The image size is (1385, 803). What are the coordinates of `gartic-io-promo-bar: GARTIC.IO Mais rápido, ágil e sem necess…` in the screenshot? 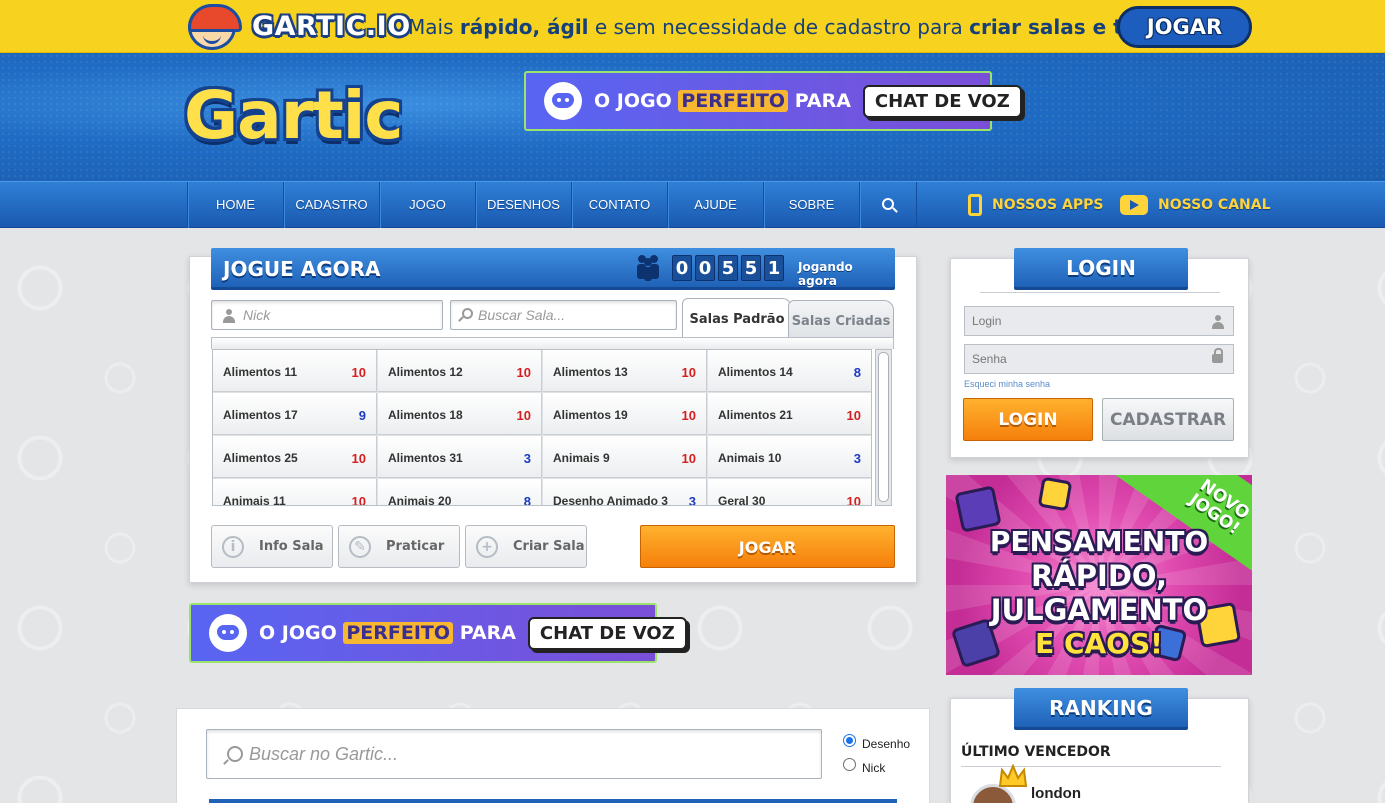 It's located at (692, 26).